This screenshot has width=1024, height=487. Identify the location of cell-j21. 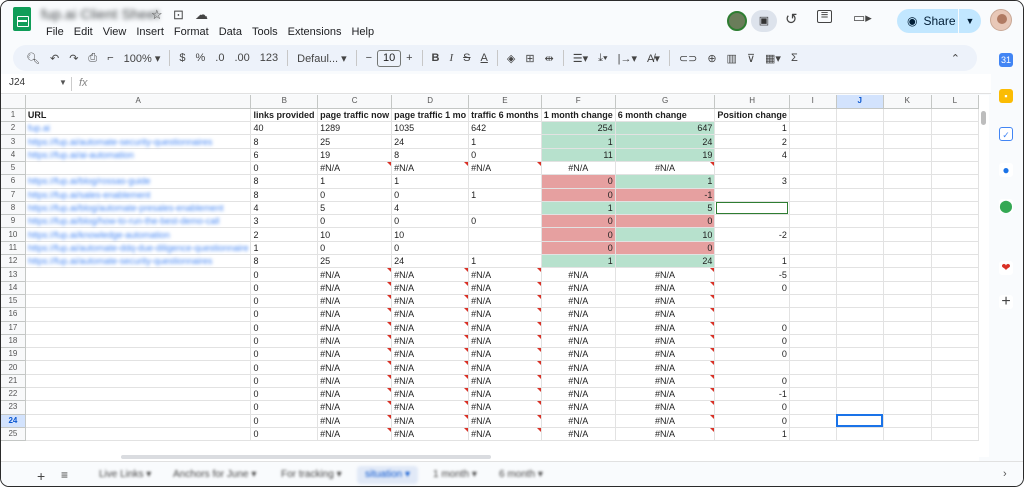
(860, 381).